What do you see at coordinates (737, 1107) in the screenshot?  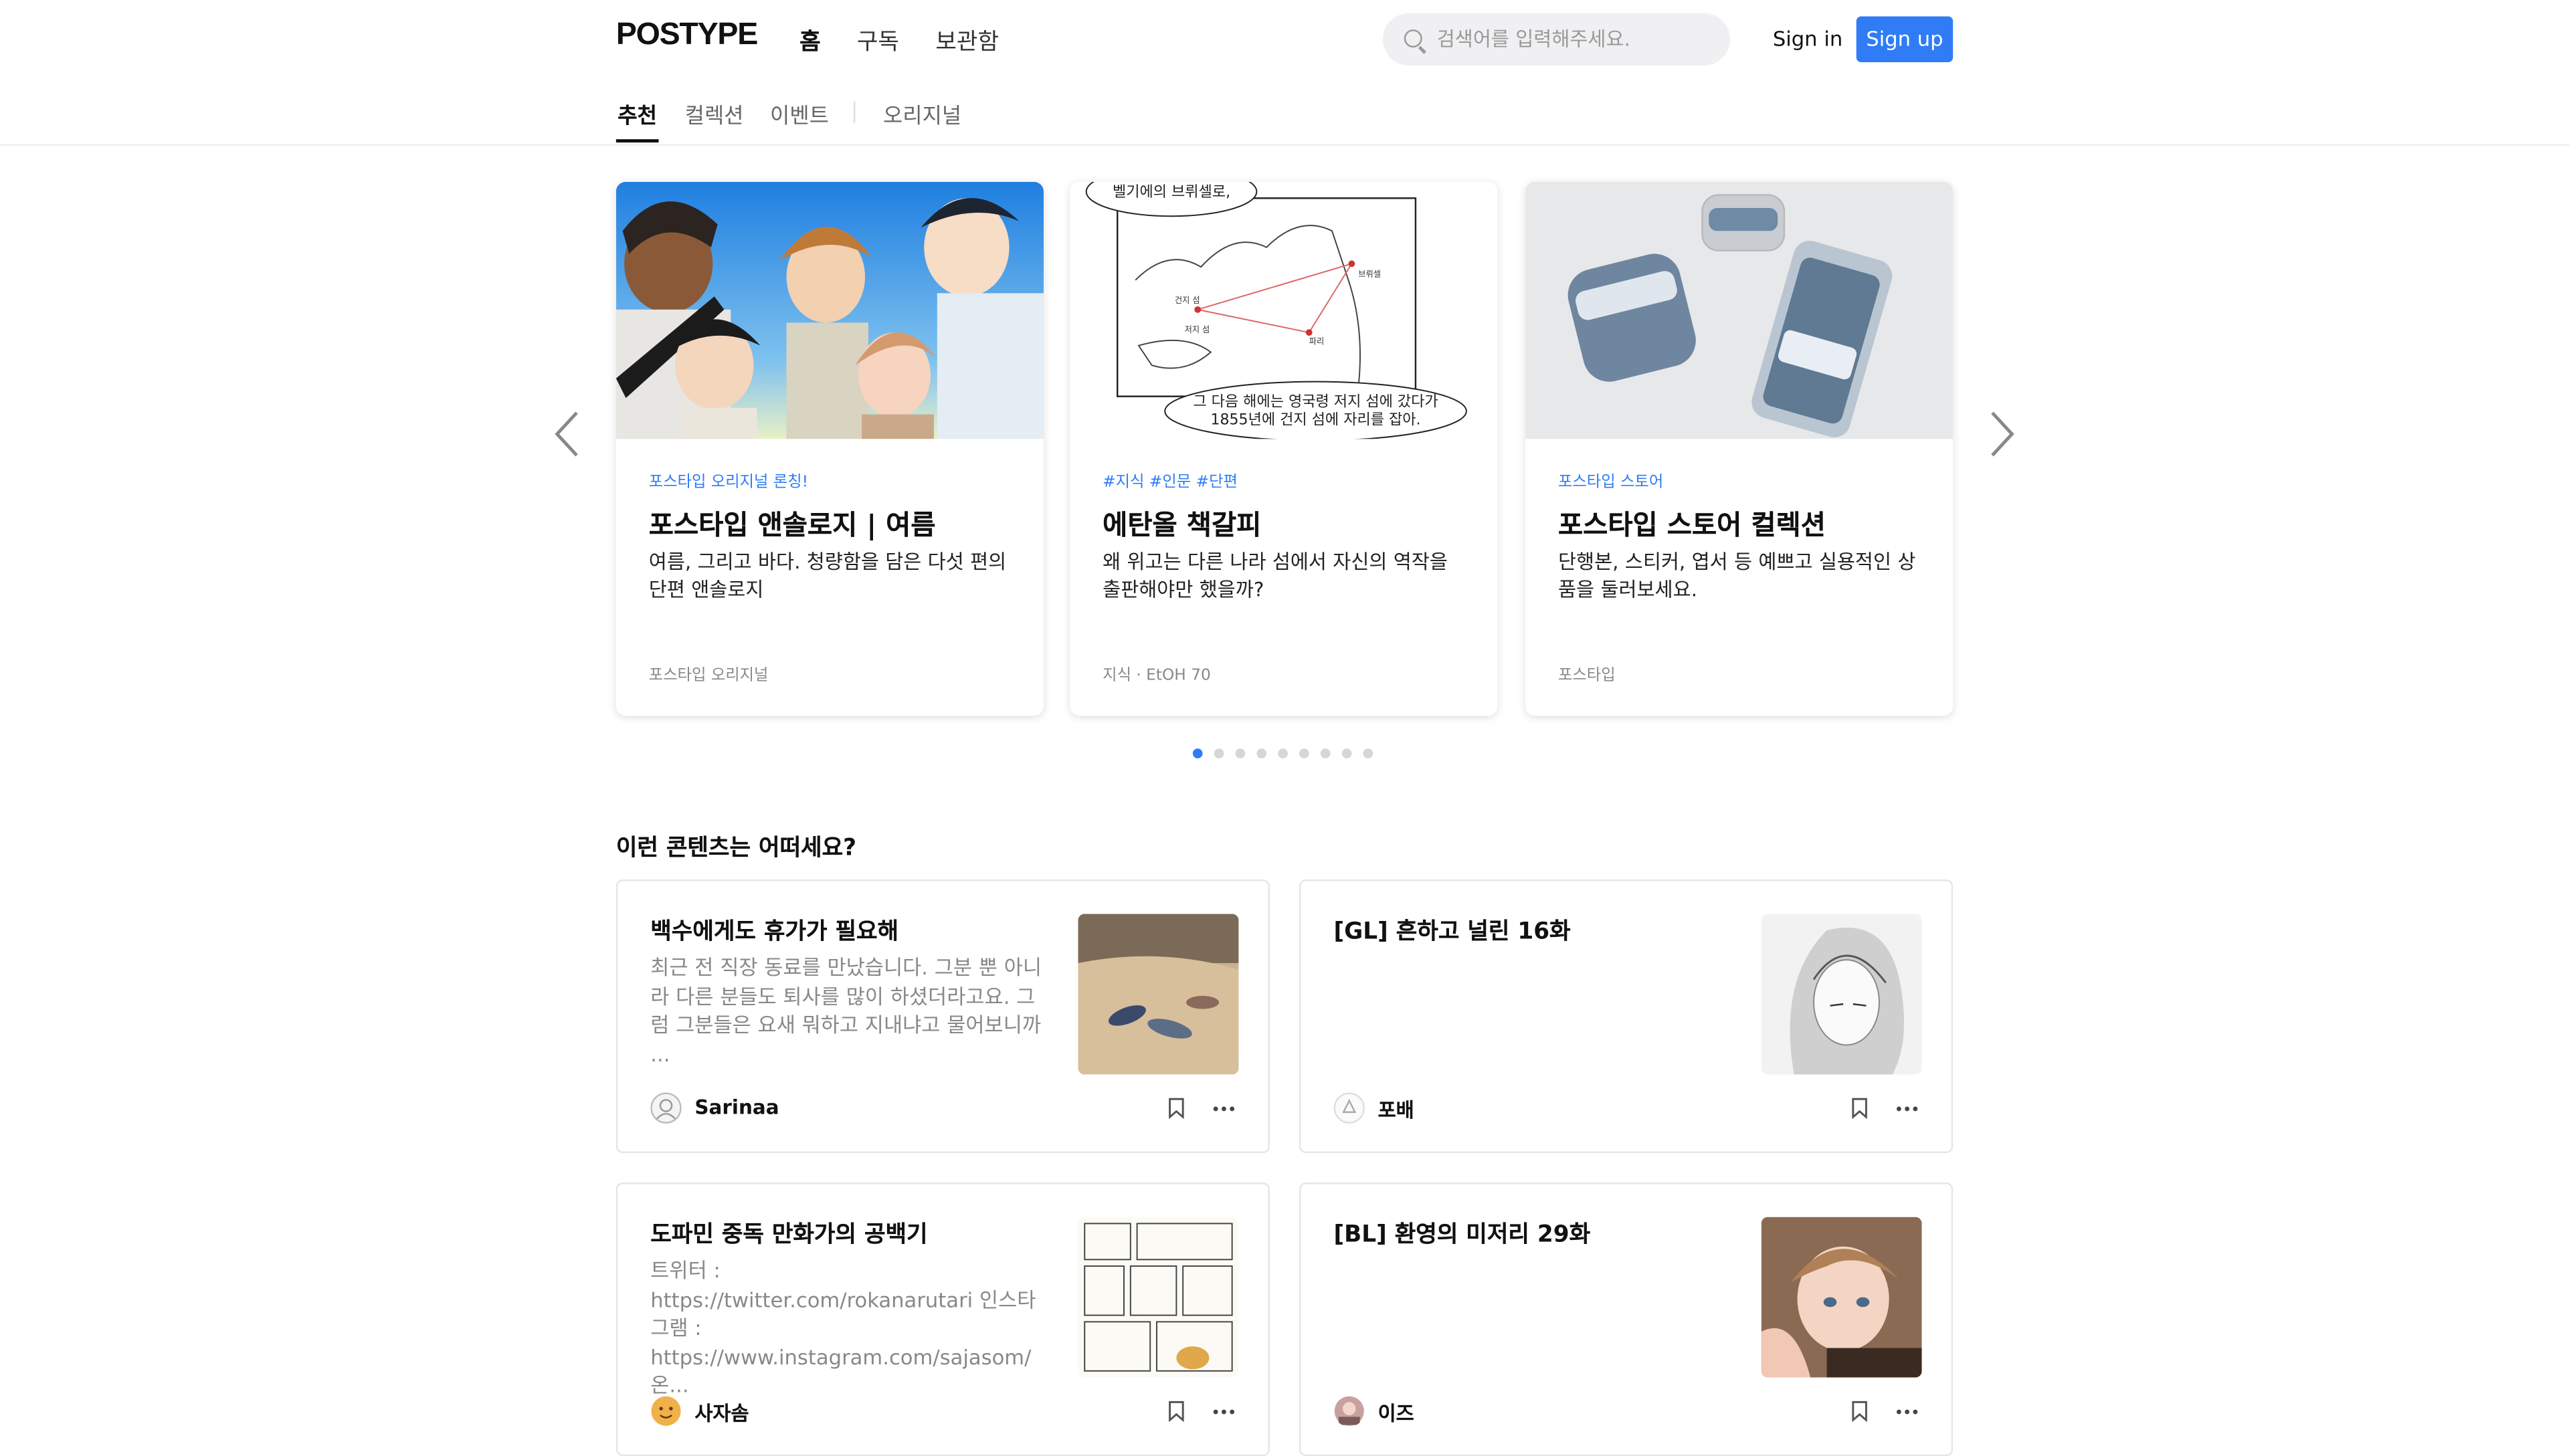 I see `post-author: Sarinaa` at bounding box center [737, 1107].